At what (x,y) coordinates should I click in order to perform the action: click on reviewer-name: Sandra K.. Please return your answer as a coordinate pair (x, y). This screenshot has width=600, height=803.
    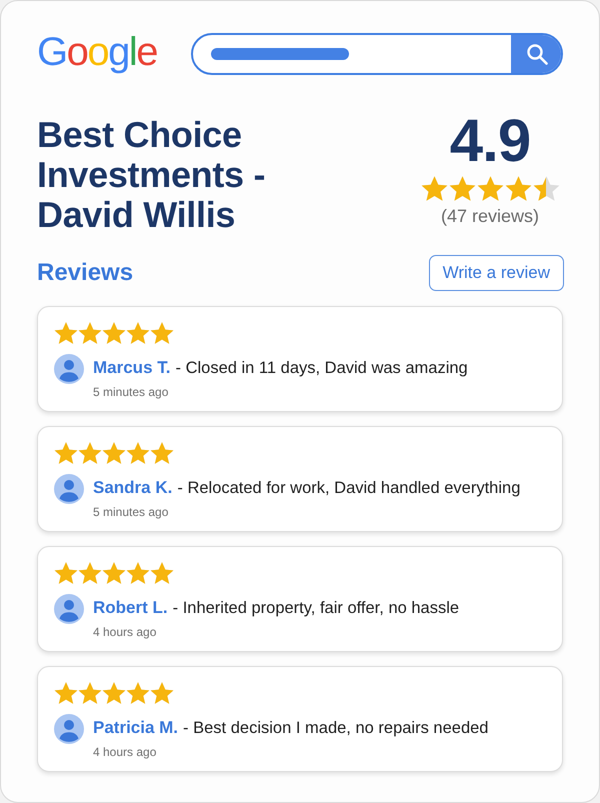
    Looking at the image, I should click on (132, 488).